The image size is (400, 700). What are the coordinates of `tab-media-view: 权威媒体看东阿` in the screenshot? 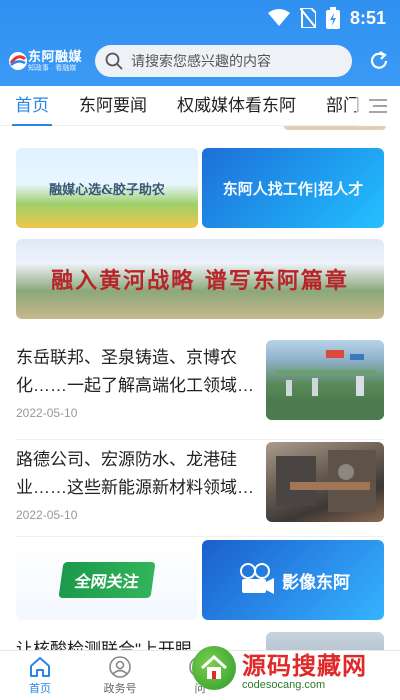 It's located at (236, 106).